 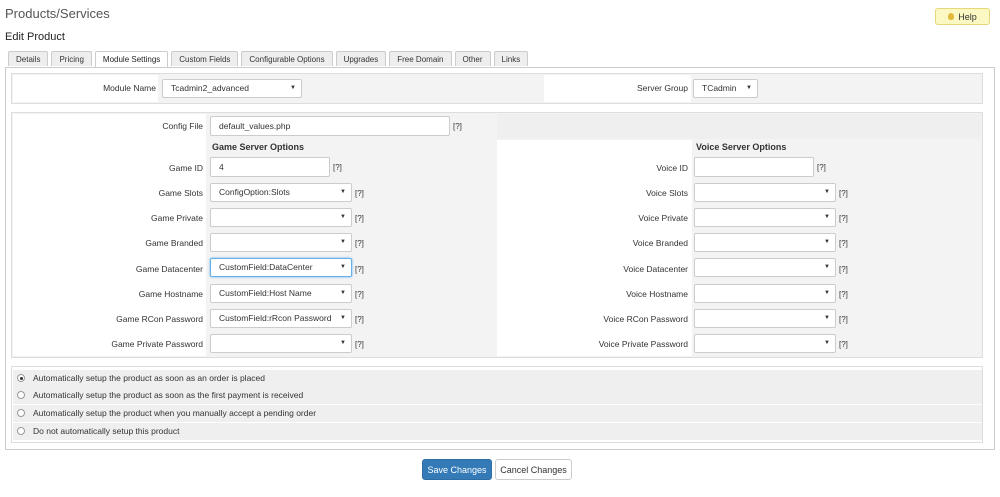 What do you see at coordinates (255, 126) in the screenshot?
I see `config-file-value: default_values.php` at bounding box center [255, 126].